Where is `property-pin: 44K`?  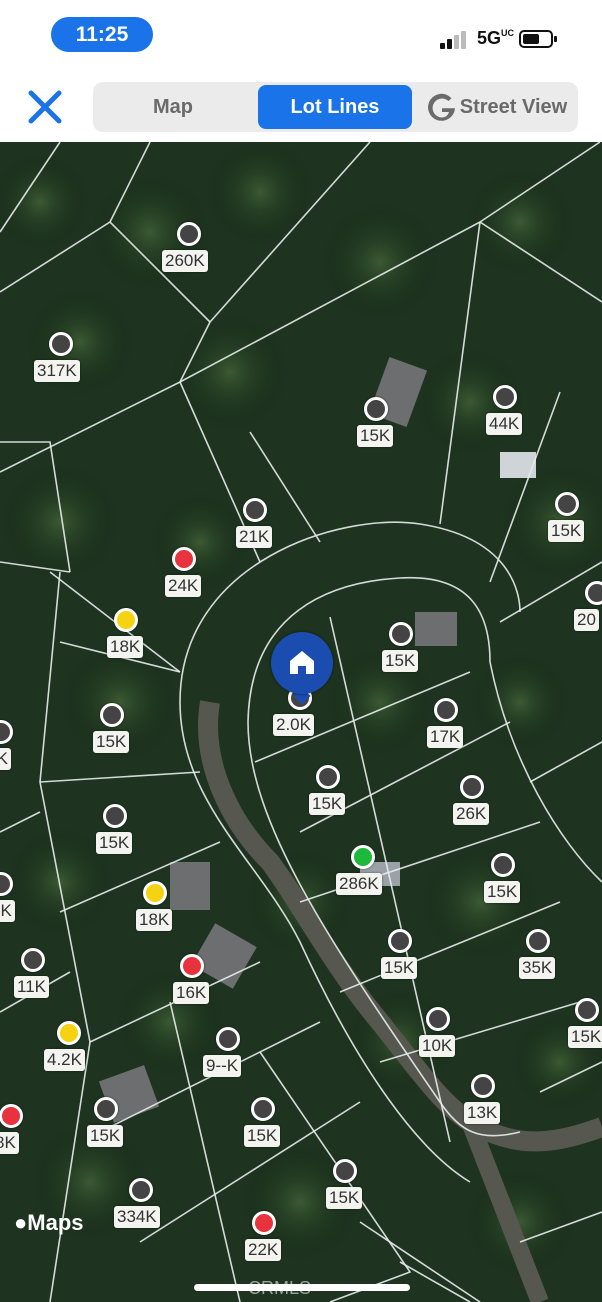
property-pin: 44K is located at coordinates (504, 410).